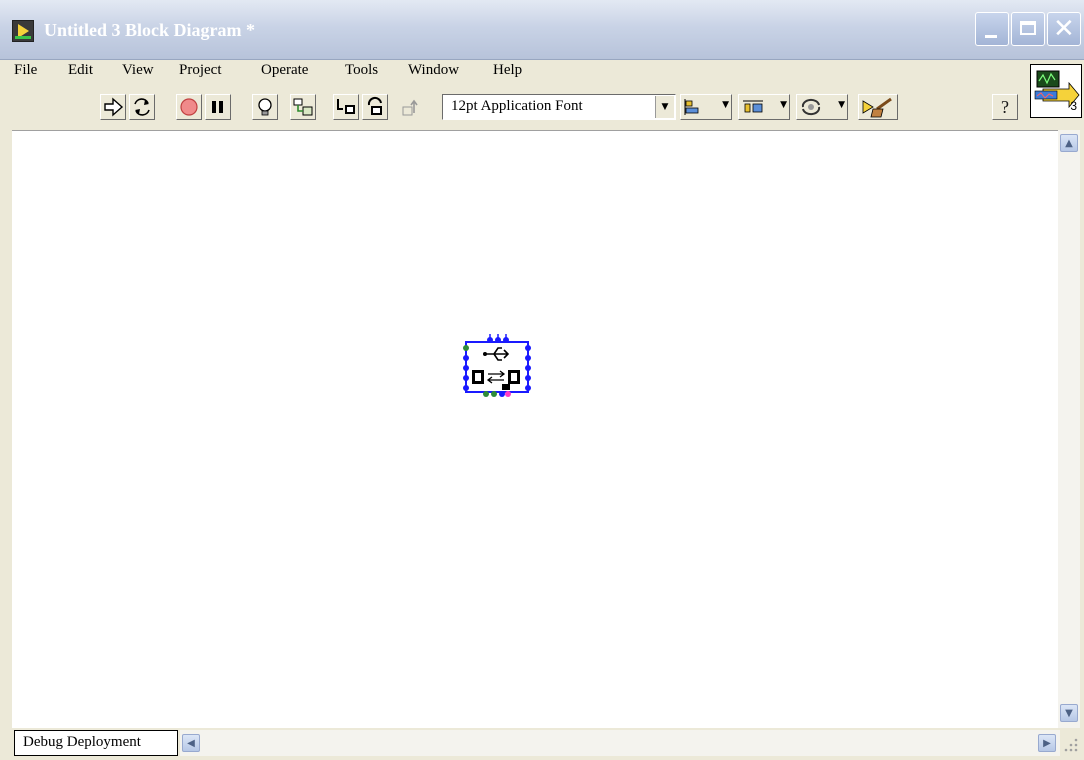 The width and height of the screenshot is (1084, 760). I want to click on vi-icon-number: 3, so click(1073, 106).